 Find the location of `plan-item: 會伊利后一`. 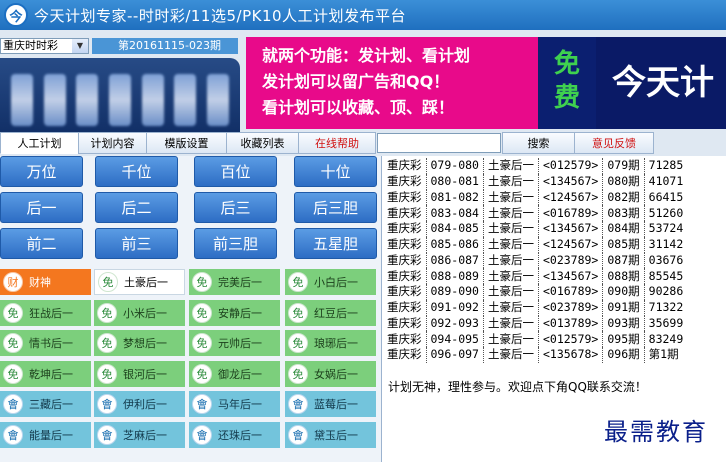

plan-item: 會伊利后一 is located at coordinates (139, 404).